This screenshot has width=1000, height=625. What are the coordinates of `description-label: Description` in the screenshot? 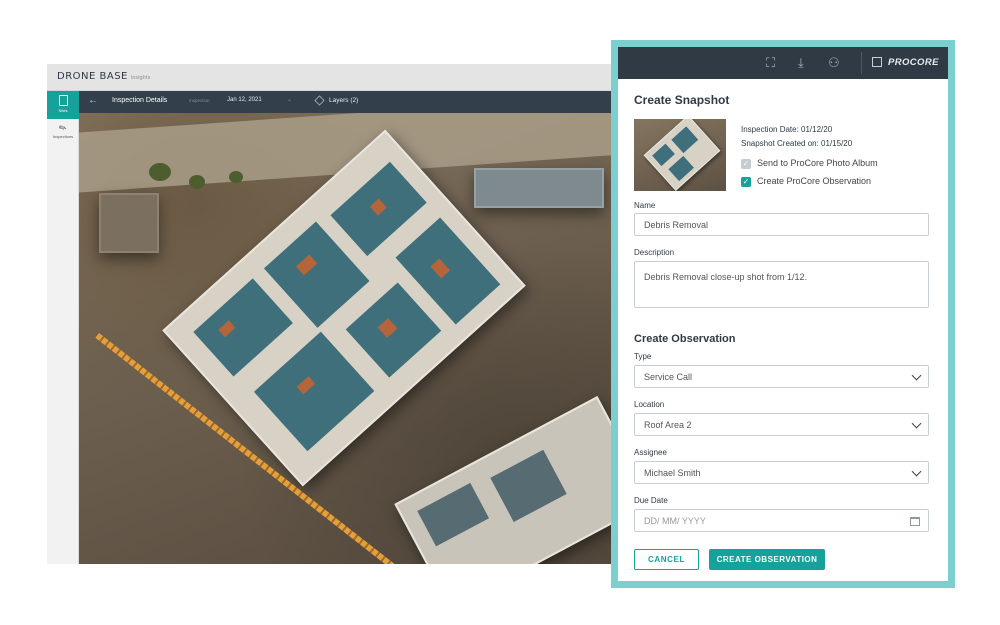 It's located at (654, 252).